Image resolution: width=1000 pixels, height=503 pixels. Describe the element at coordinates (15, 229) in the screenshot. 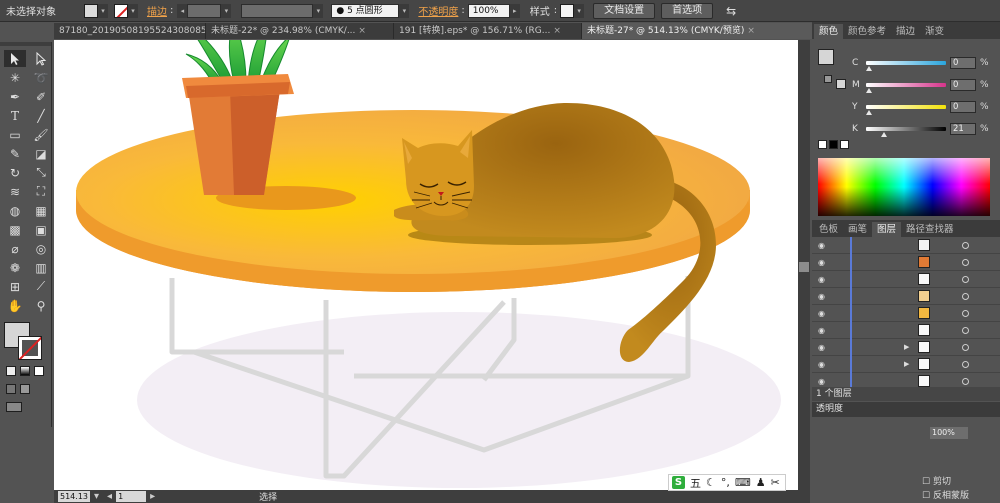

I see `mesh-tool-icon: ▩` at that location.